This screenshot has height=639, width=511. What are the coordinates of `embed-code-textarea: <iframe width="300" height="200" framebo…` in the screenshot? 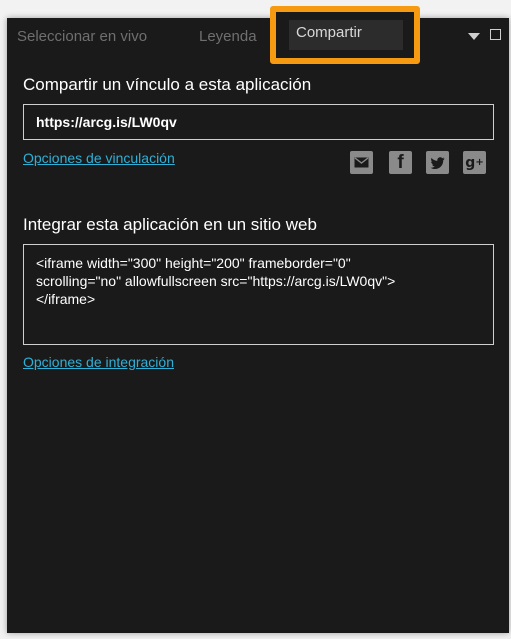 It's located at (258, 294).